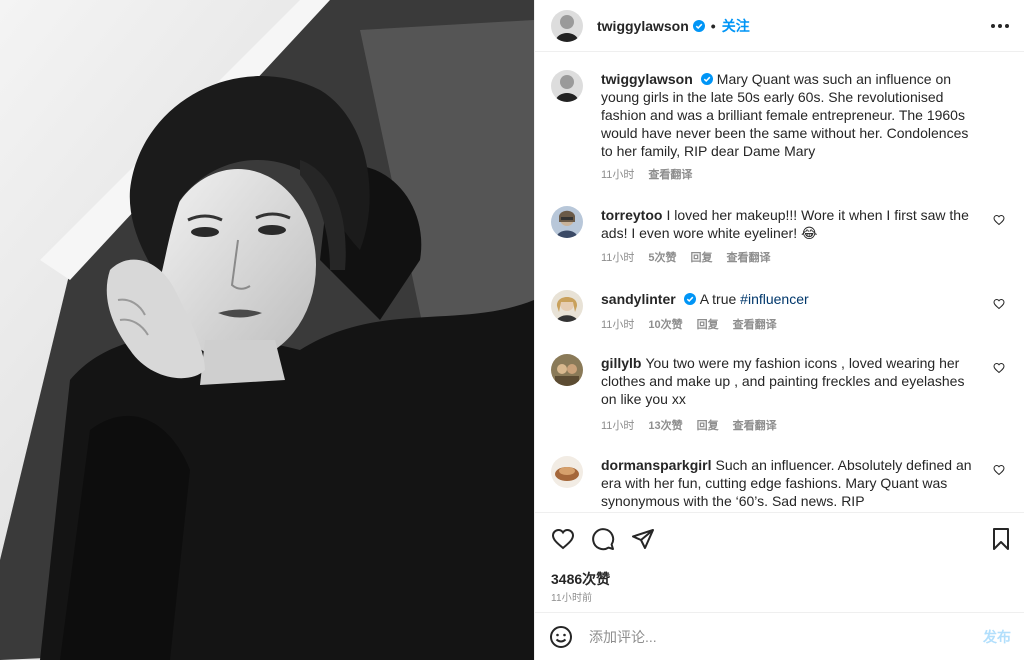 The image size is (1024, 660). Describe the element at coordinates (665, 324) in the screenshot. I see `comment-likes: 10次赞` at that location.